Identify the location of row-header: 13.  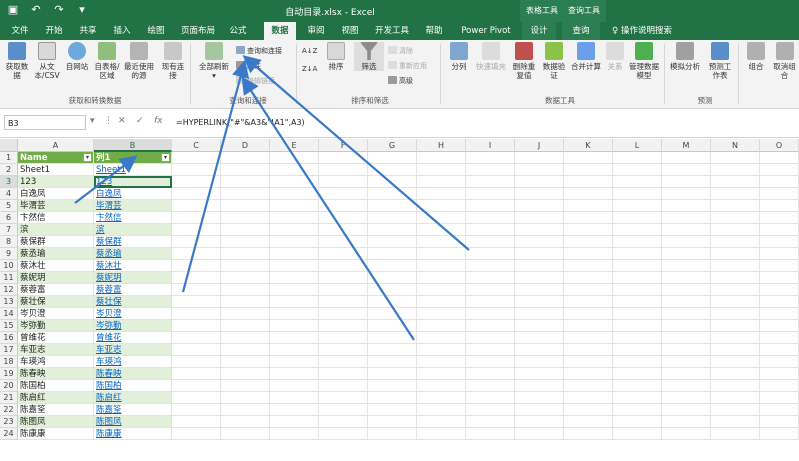
(9, 302).